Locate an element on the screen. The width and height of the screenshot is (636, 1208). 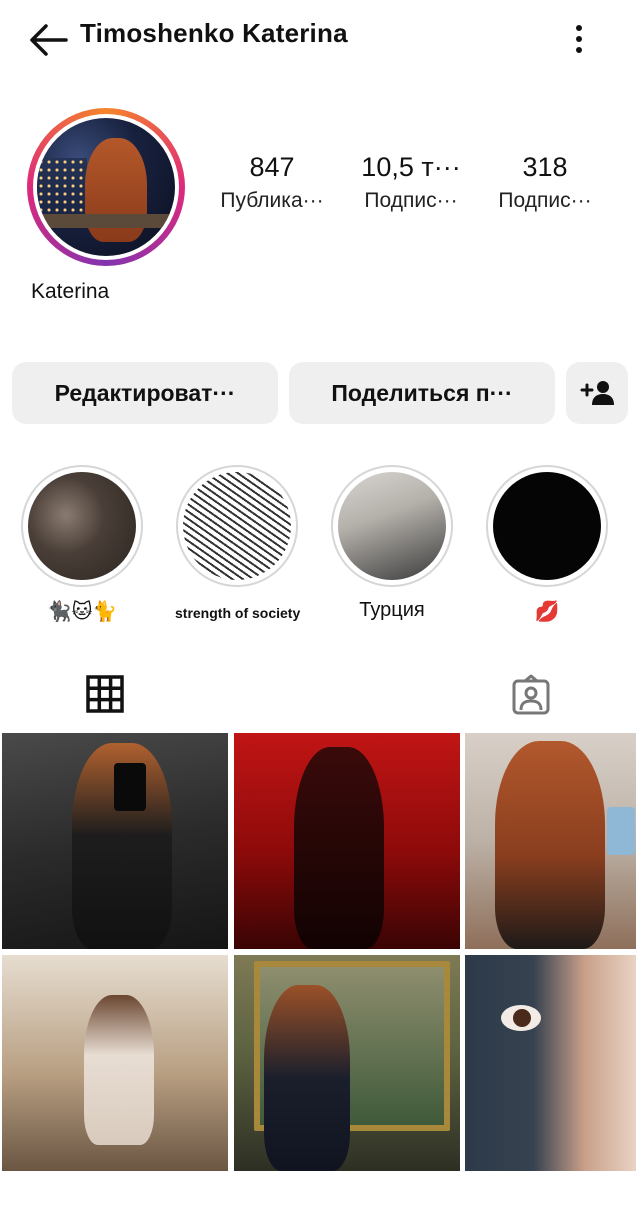
stat-followers-value: 10,5 т··· is located at coordinates (411, 167).